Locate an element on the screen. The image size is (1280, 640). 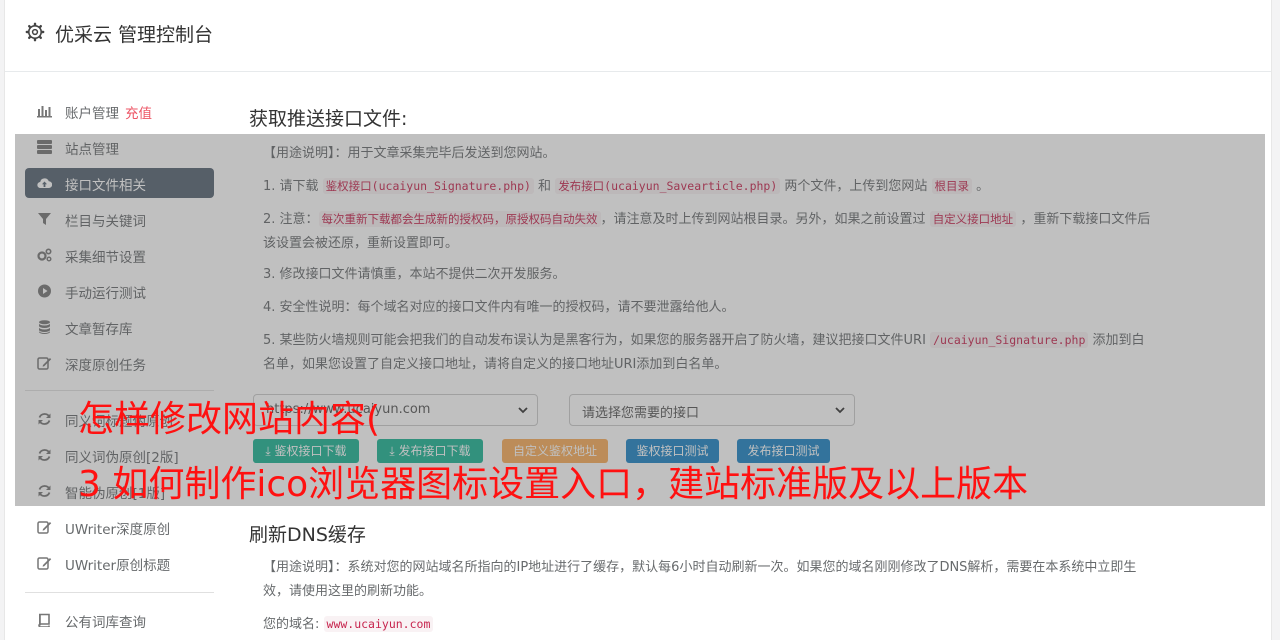
book-icon is located at coordinates (44, 620).